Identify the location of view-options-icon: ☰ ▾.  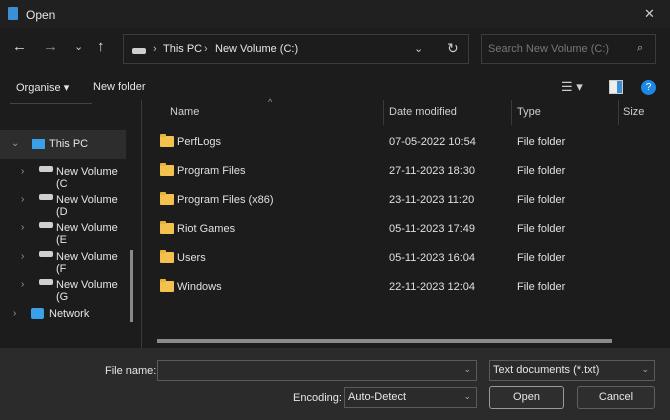
(572, 87).